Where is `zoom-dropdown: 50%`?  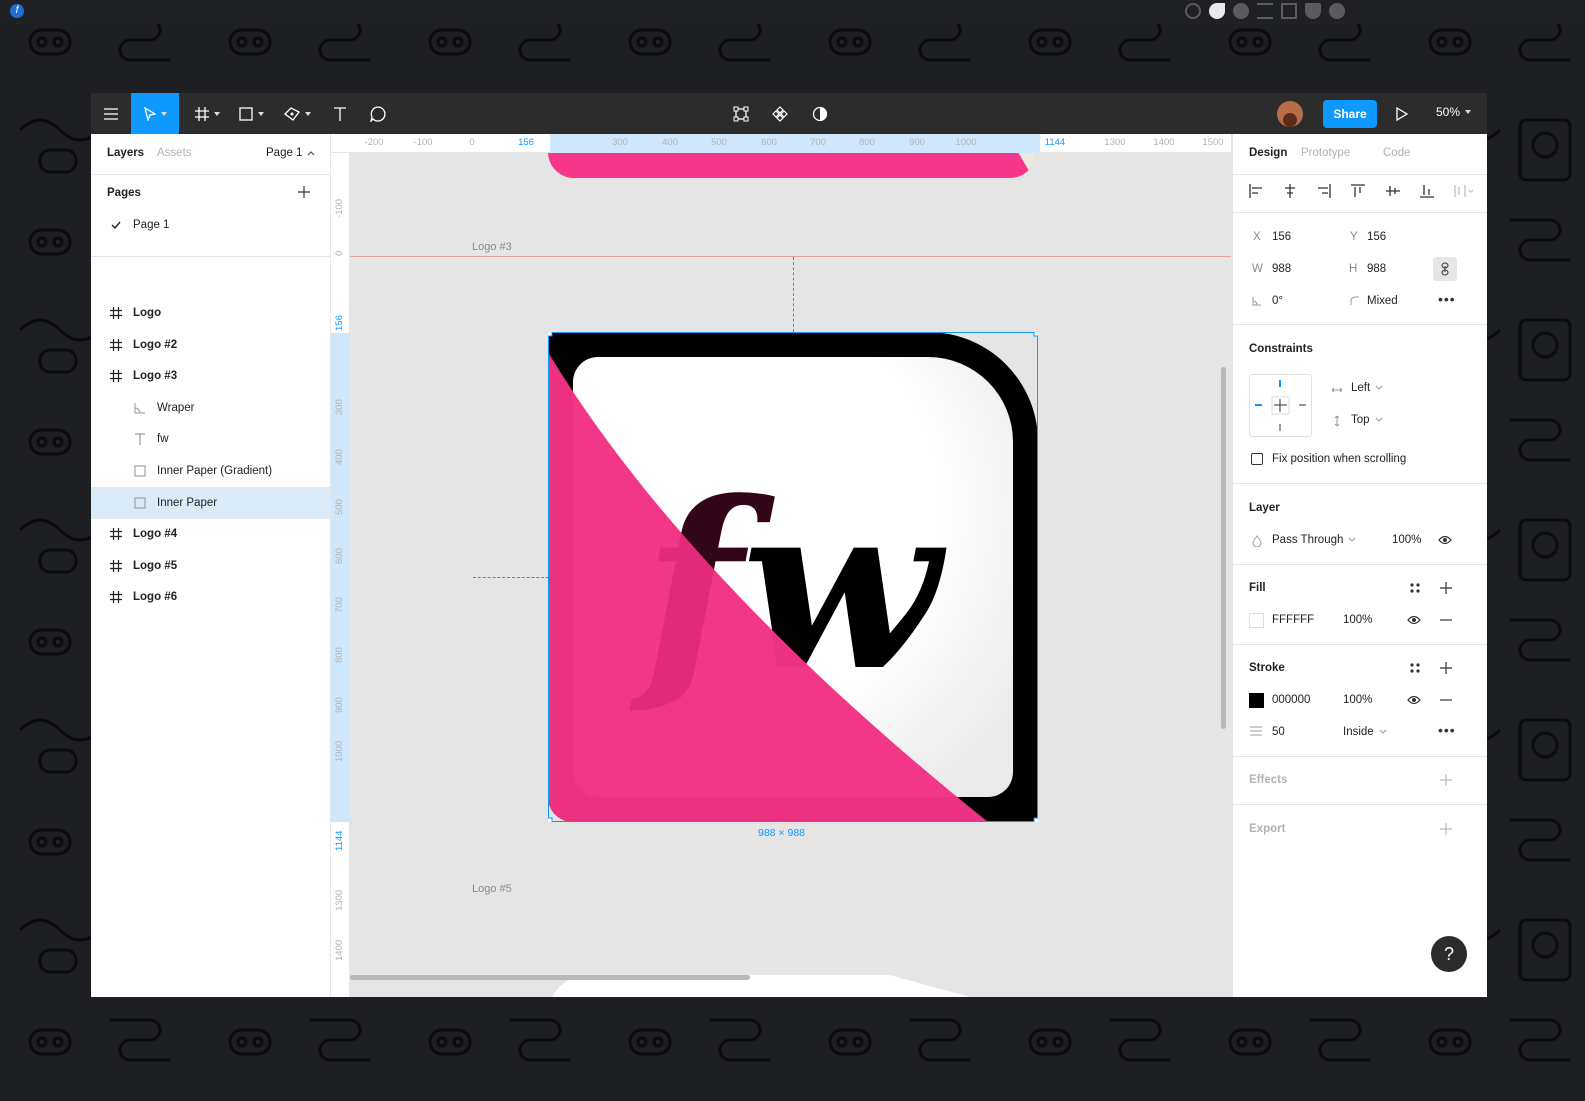 zoom-dropdown: 50% is located at coordinates (1454, 112).